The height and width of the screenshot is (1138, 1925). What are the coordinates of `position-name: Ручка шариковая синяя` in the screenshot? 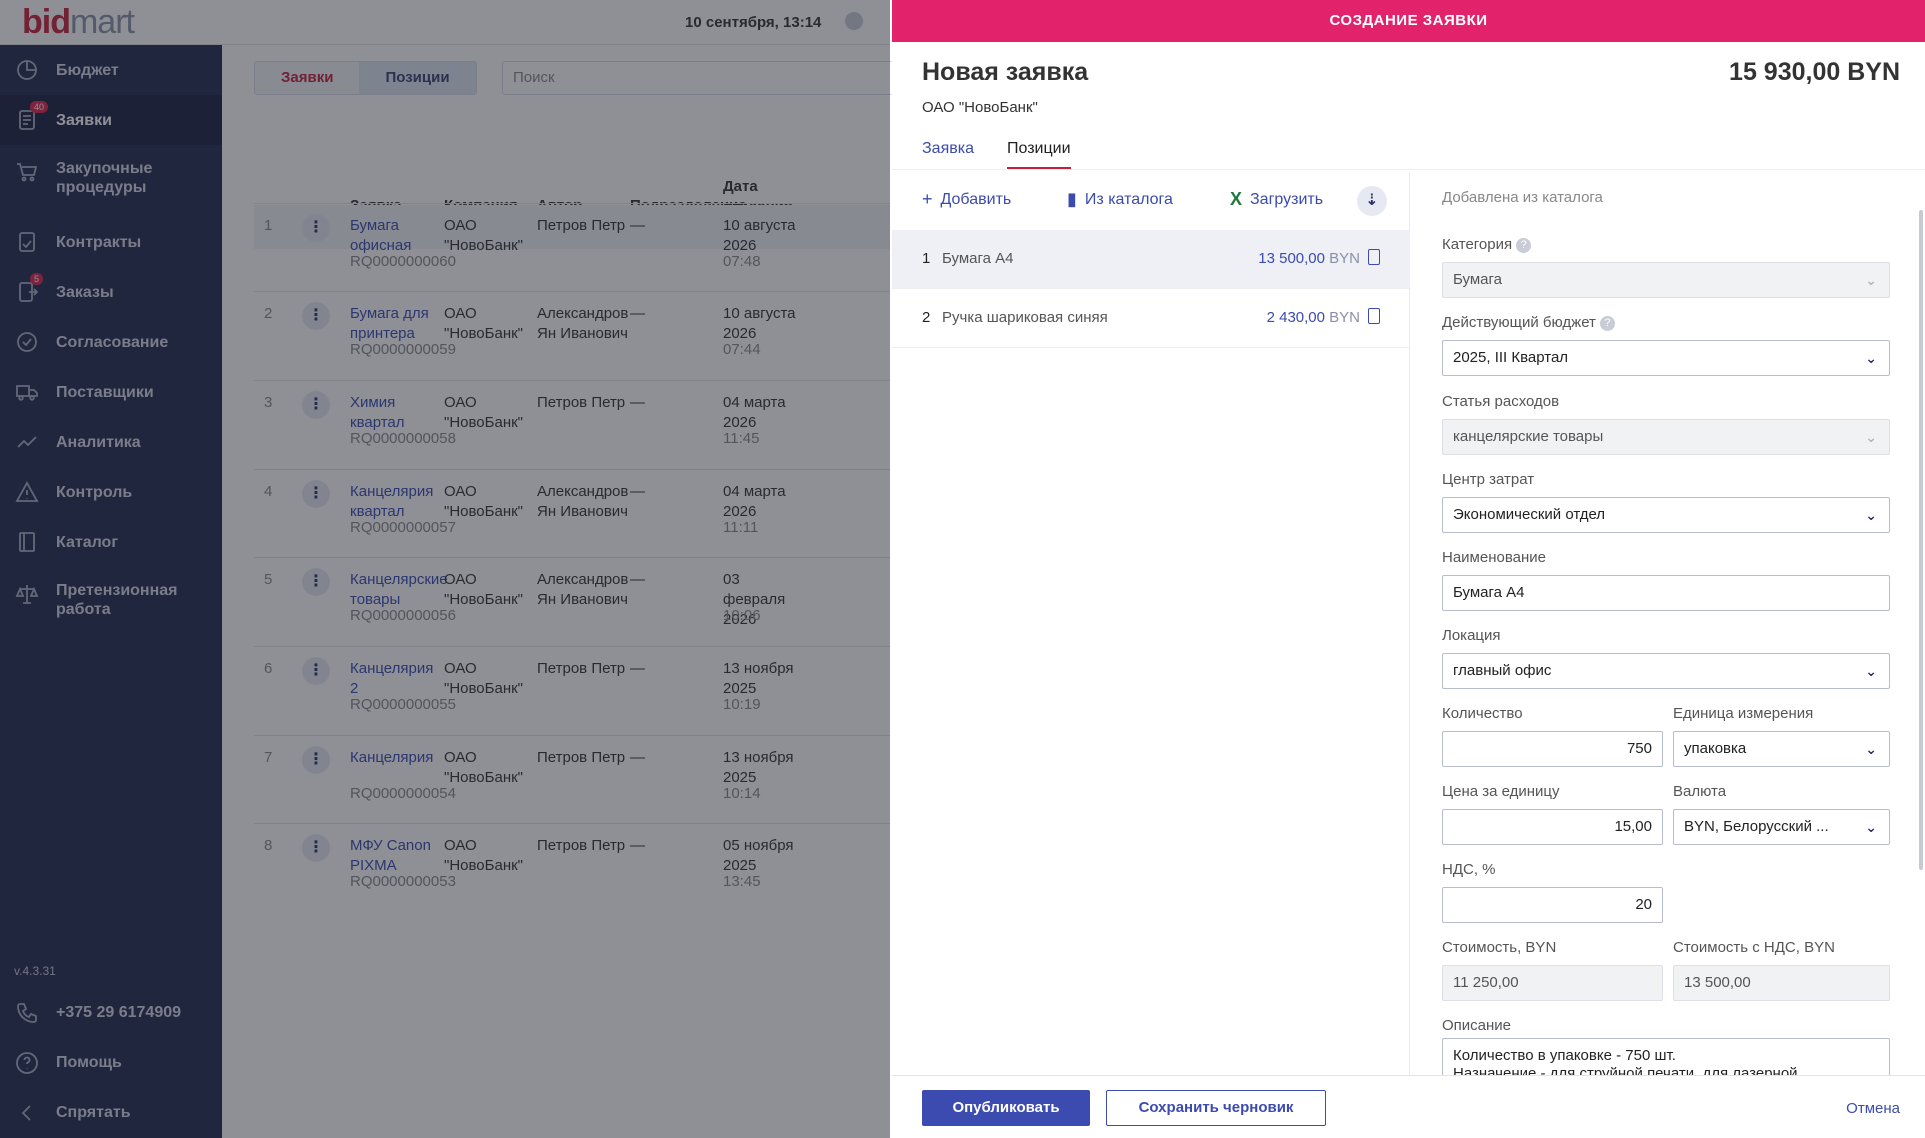 It's located at (1025, 317).